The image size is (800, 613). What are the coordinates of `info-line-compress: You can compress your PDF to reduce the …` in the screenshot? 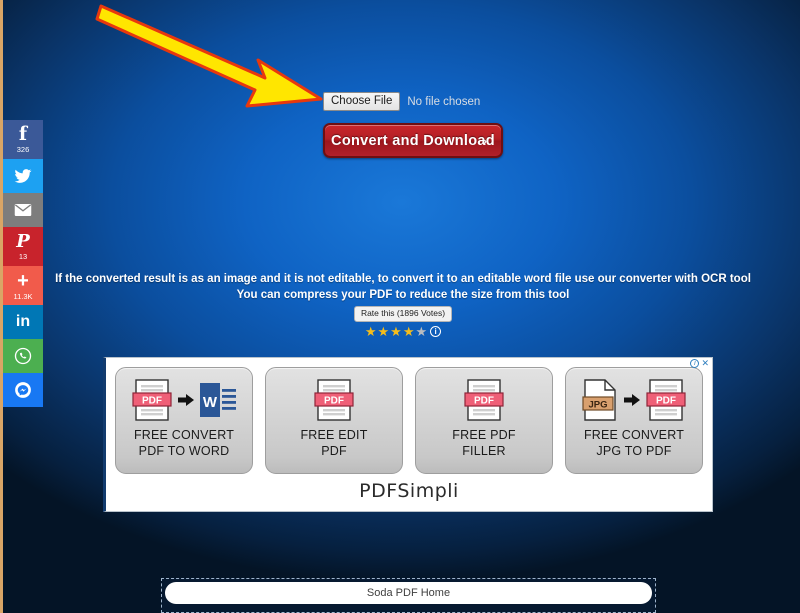 It's located at (403, 295).